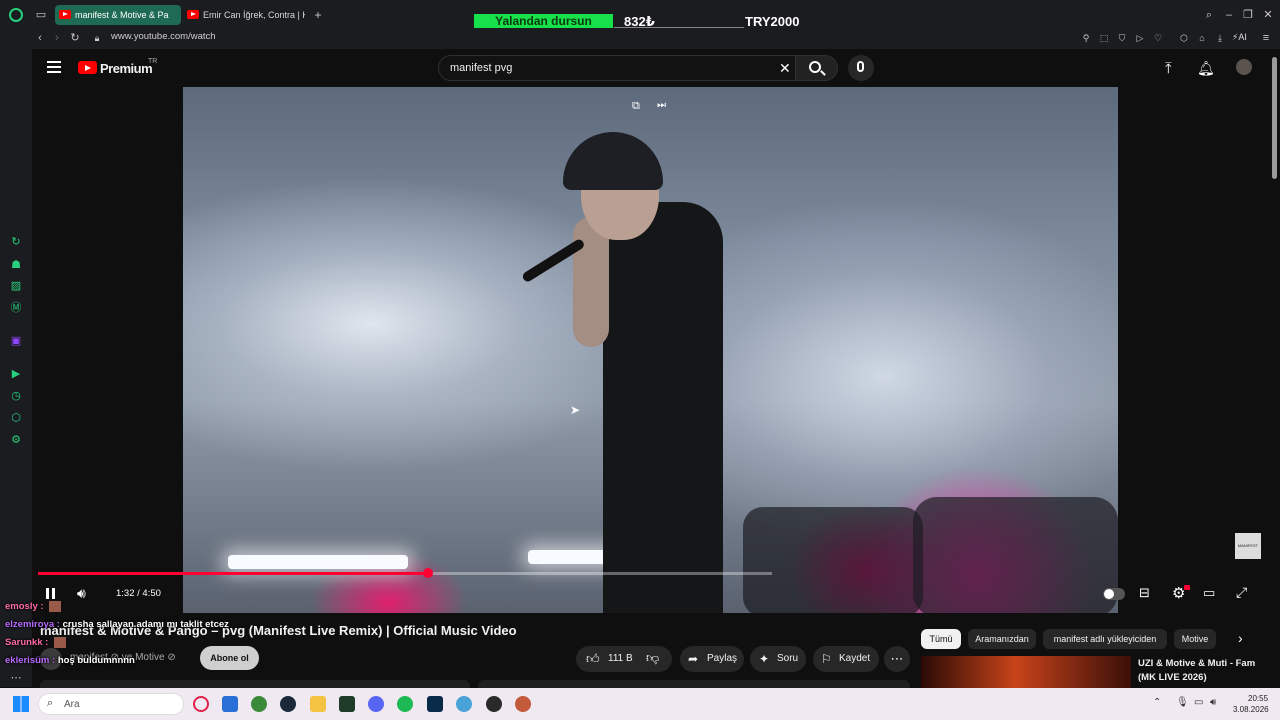 The width and height of the screenshot is (1280, 720). What do you see at coordinates (118, 15) in the screenshot?
I see `tab-youtube-active: manifest & Motive & Pa` at bounding box center [118, 15].